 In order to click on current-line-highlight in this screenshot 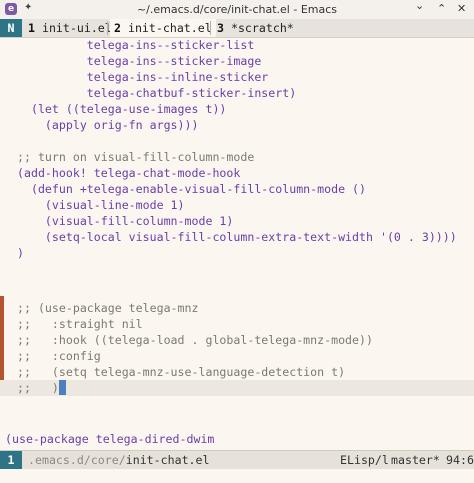, I will do `click(237, 388)`.